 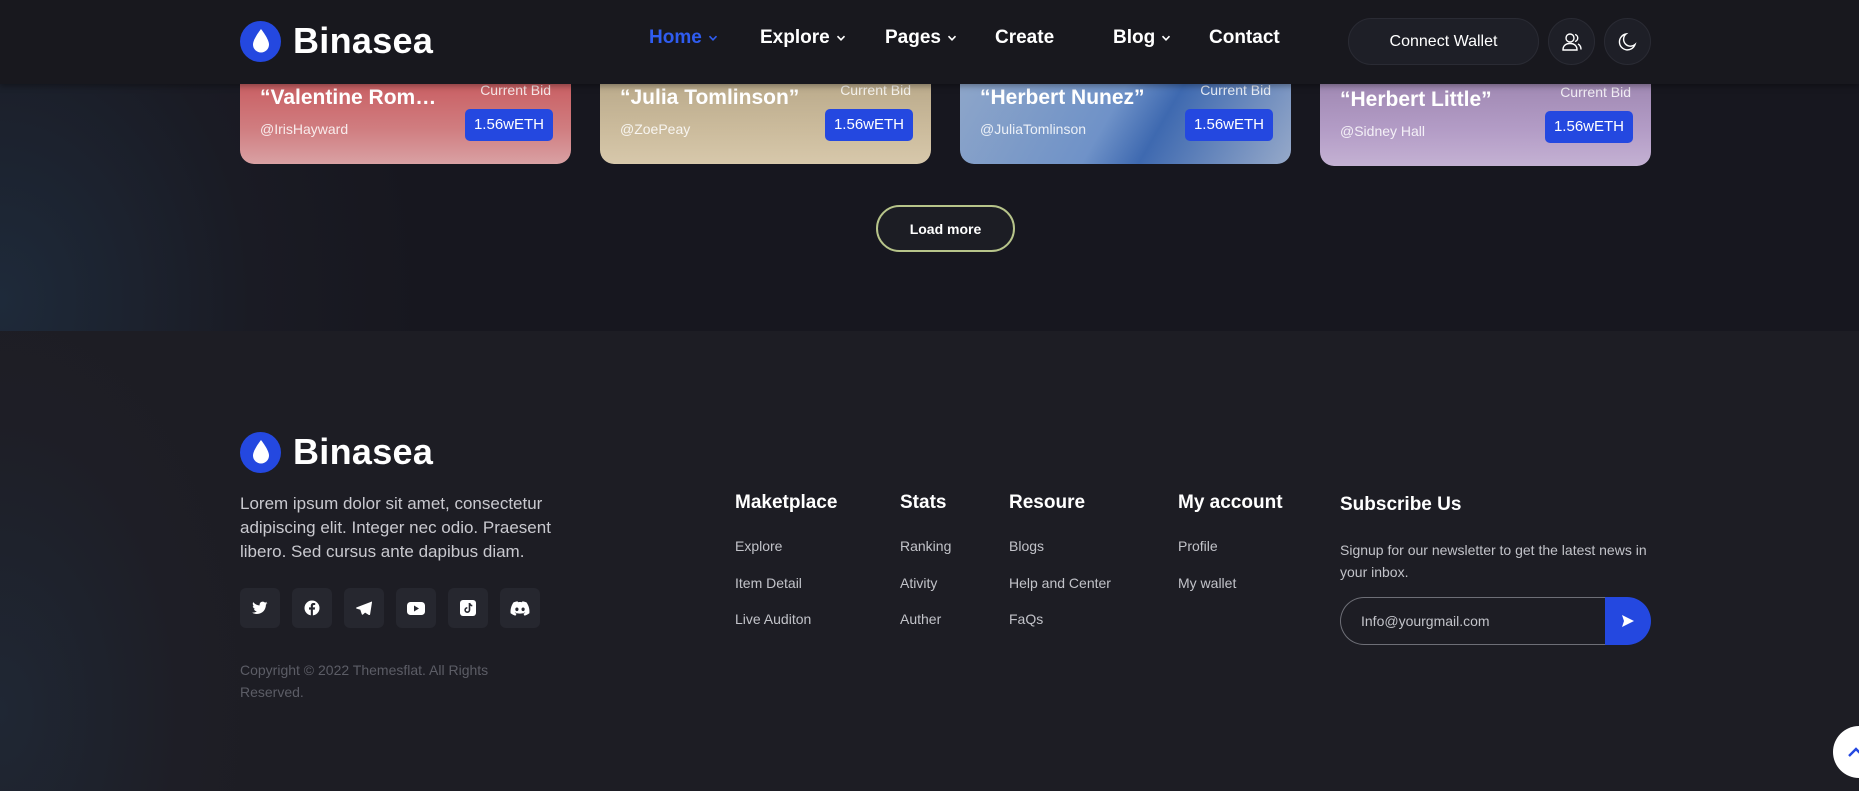 I want to click on chevron-up-icon, so click(x=1853, y=752).